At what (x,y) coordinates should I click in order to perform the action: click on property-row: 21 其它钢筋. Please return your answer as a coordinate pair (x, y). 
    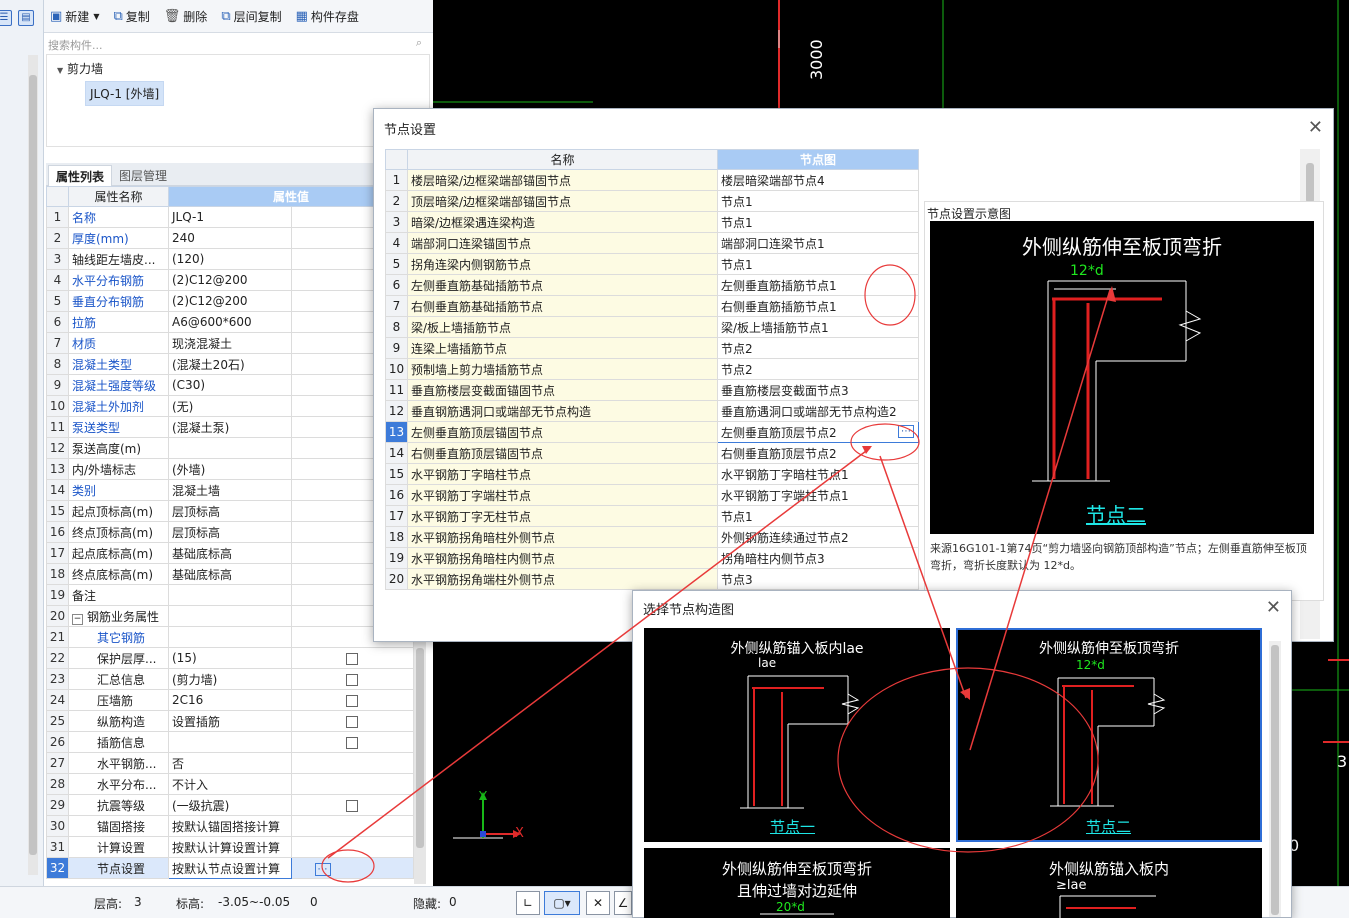
    Looking at the image, I should click on (230, 637).